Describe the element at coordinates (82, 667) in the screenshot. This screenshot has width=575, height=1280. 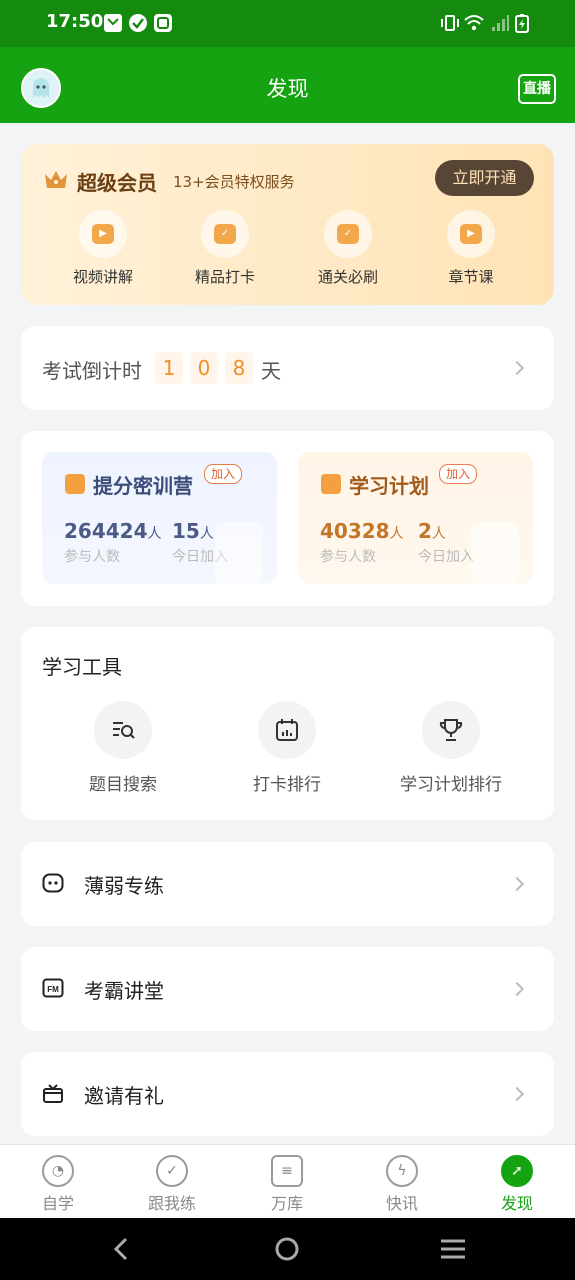
I see `section-title: 学习工具` at that location.